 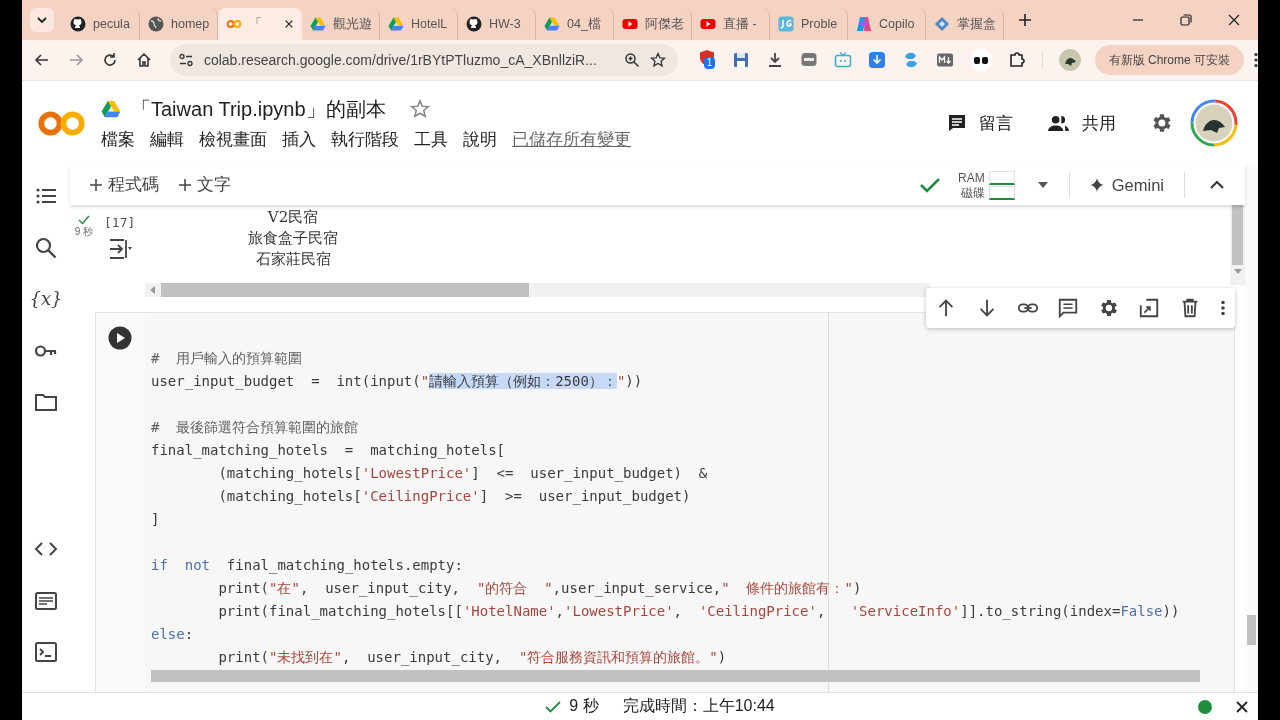 What do you see at coordinates (864, 24) in the screenshot?
I see `swirl-logo-icon` at bounding box center [864, 24].